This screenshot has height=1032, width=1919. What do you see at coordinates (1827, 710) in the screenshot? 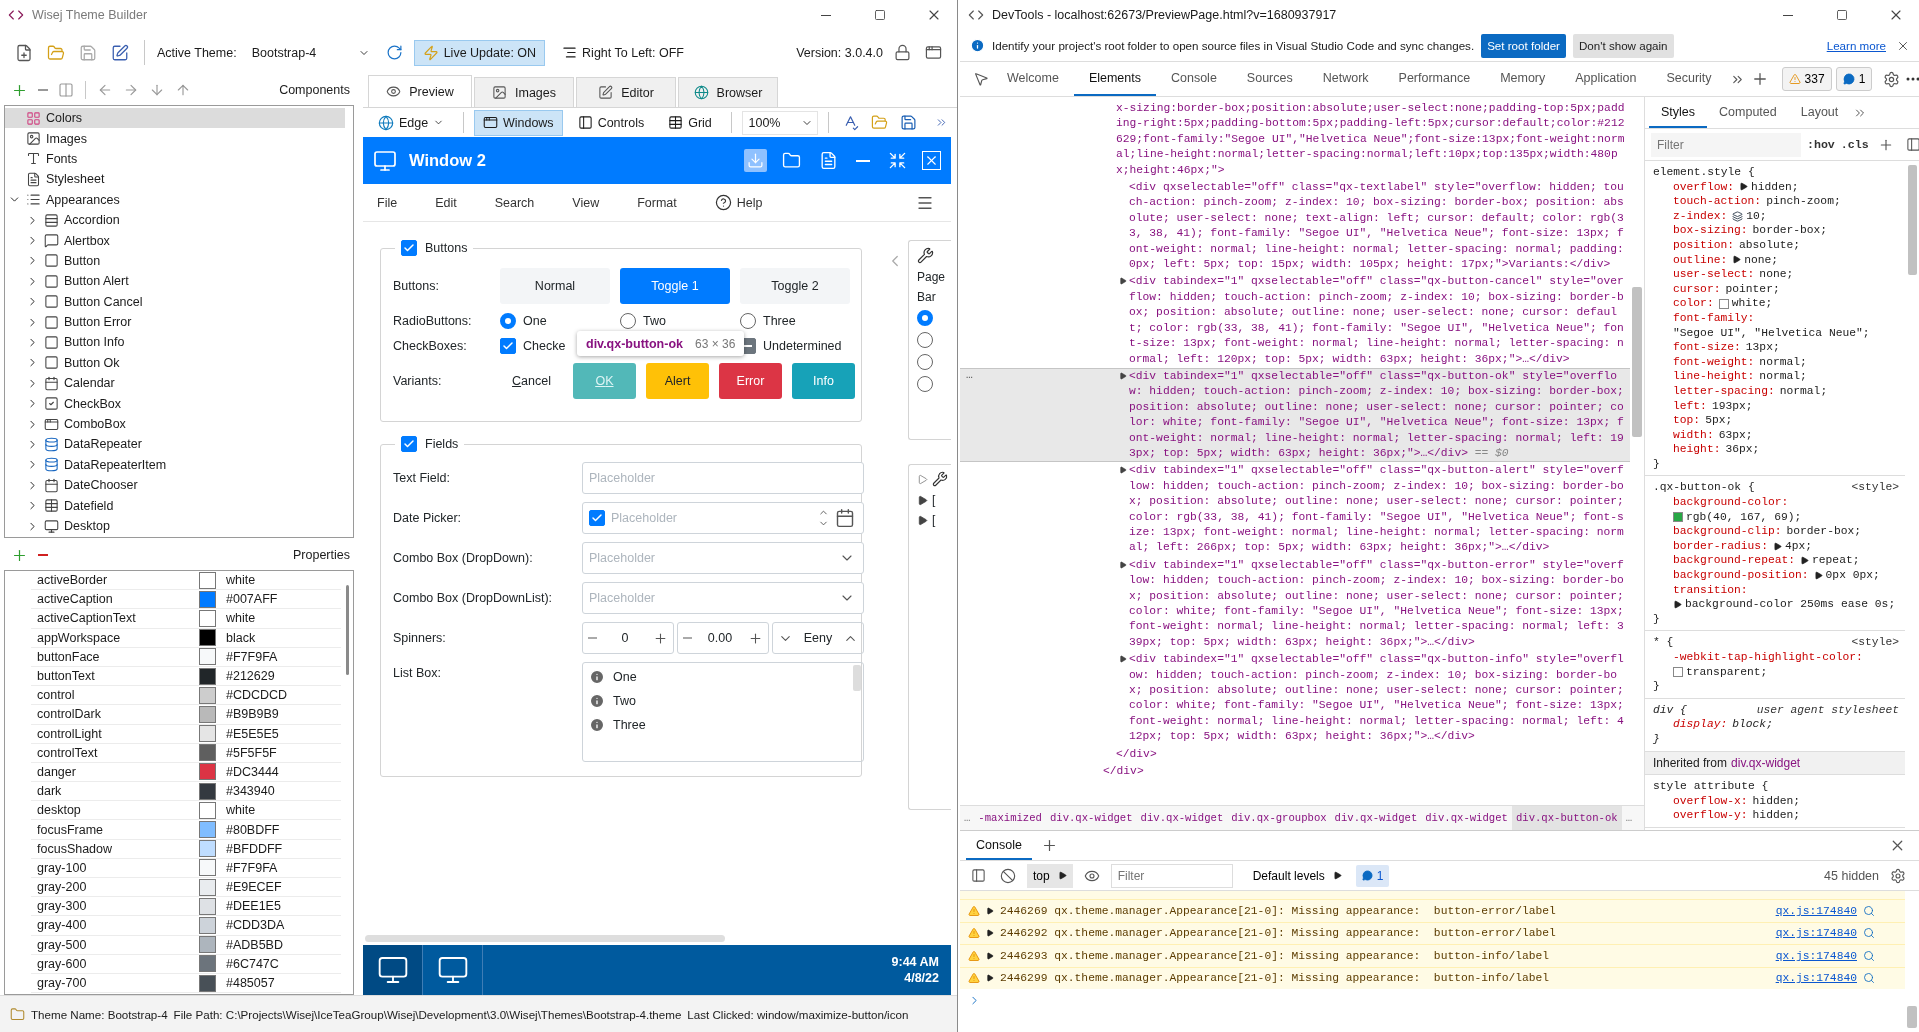
I see `style-source: user agent stylesheet` at bounding box center [1827, 710].